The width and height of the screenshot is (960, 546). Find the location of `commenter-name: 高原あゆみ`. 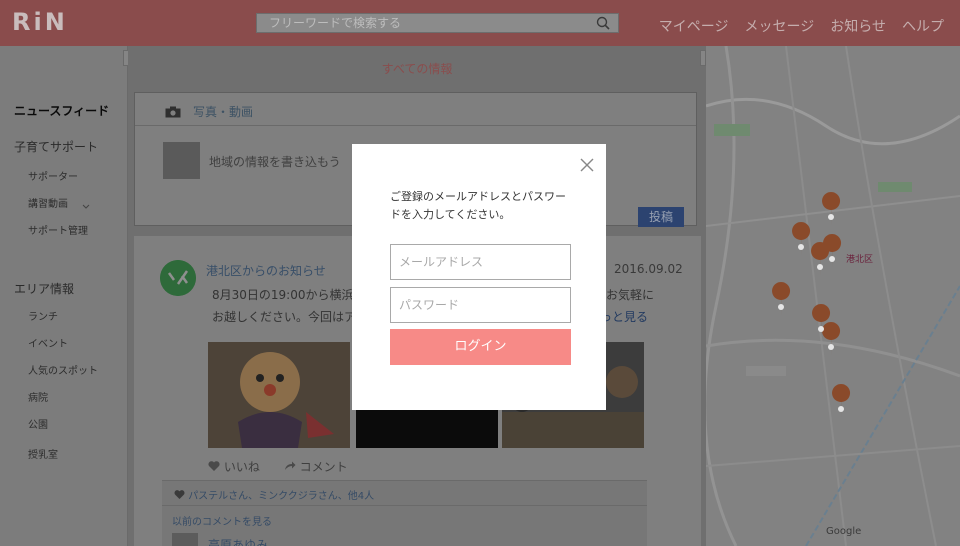

commenter-name: 高原あゆみ is located at coordinates (238, 541).